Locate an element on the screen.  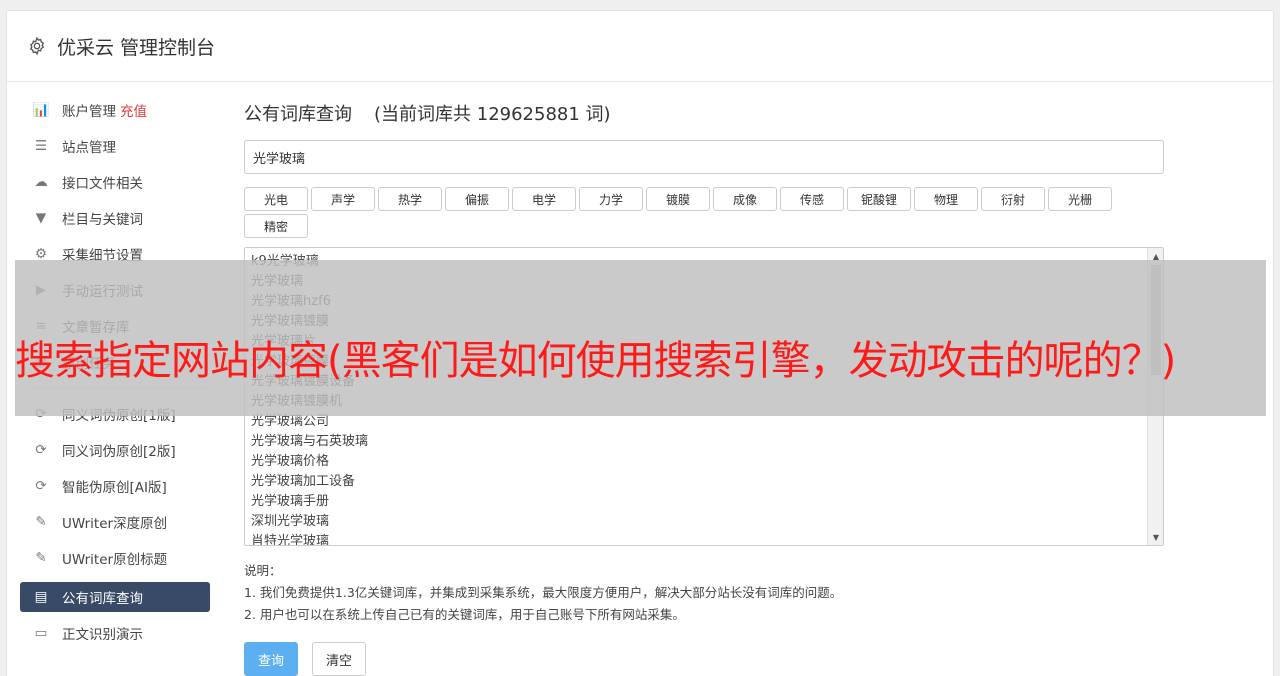
sidebar-item: ▭ 正文识别演示 is located at coordinates (115, 633).